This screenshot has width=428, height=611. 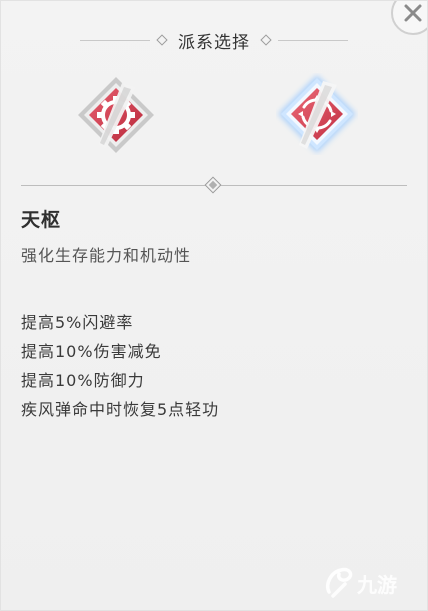 I want to click on faction-option-compass-selected, so click(x=316, y=113).